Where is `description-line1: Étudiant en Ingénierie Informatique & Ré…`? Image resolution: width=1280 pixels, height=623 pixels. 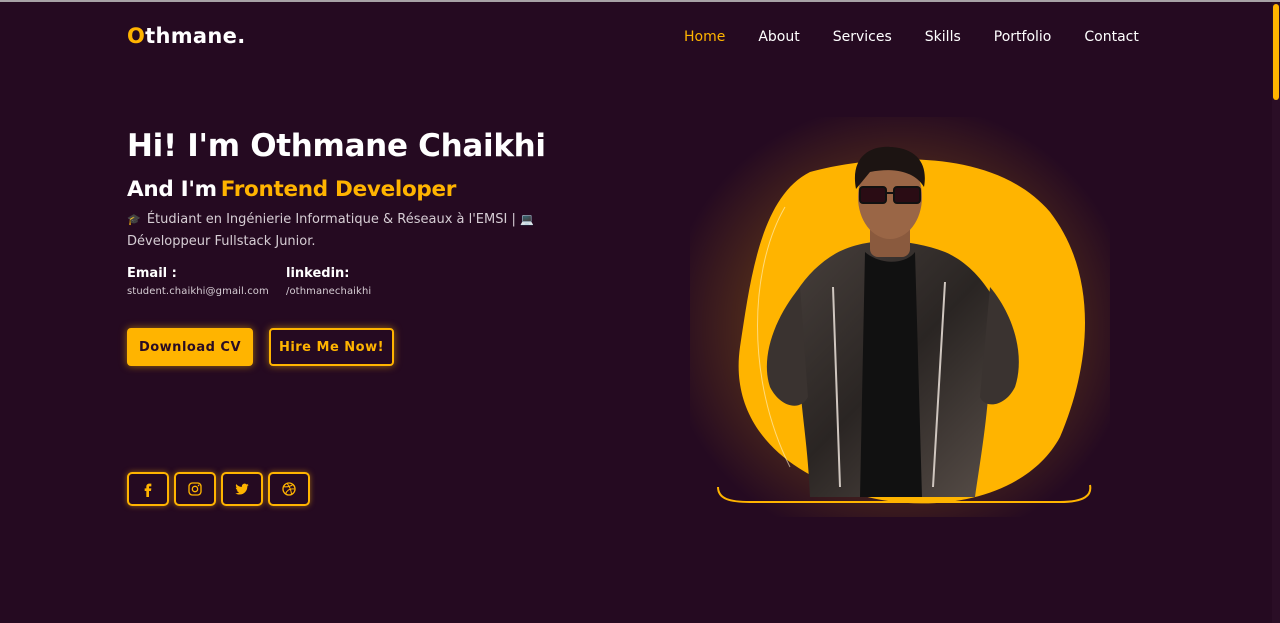
description-line1: Étudiant en Ingénierie Informatique & Ré… is located at coordinates (331, 219).